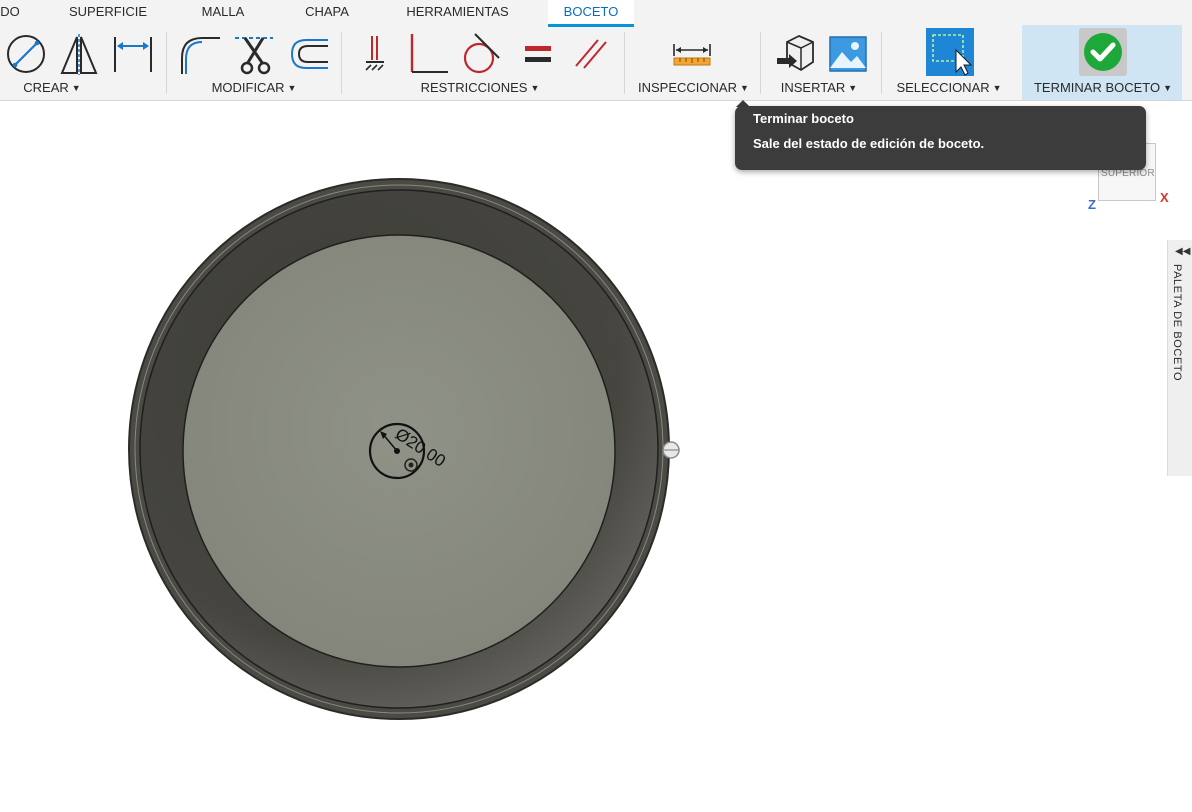 The width and height of the screenshot is (1192, 812). What do you see at coordinates (692, 54) in the screenshot?
I see `measure-ruler-icon` at bounding box center [692, 54].